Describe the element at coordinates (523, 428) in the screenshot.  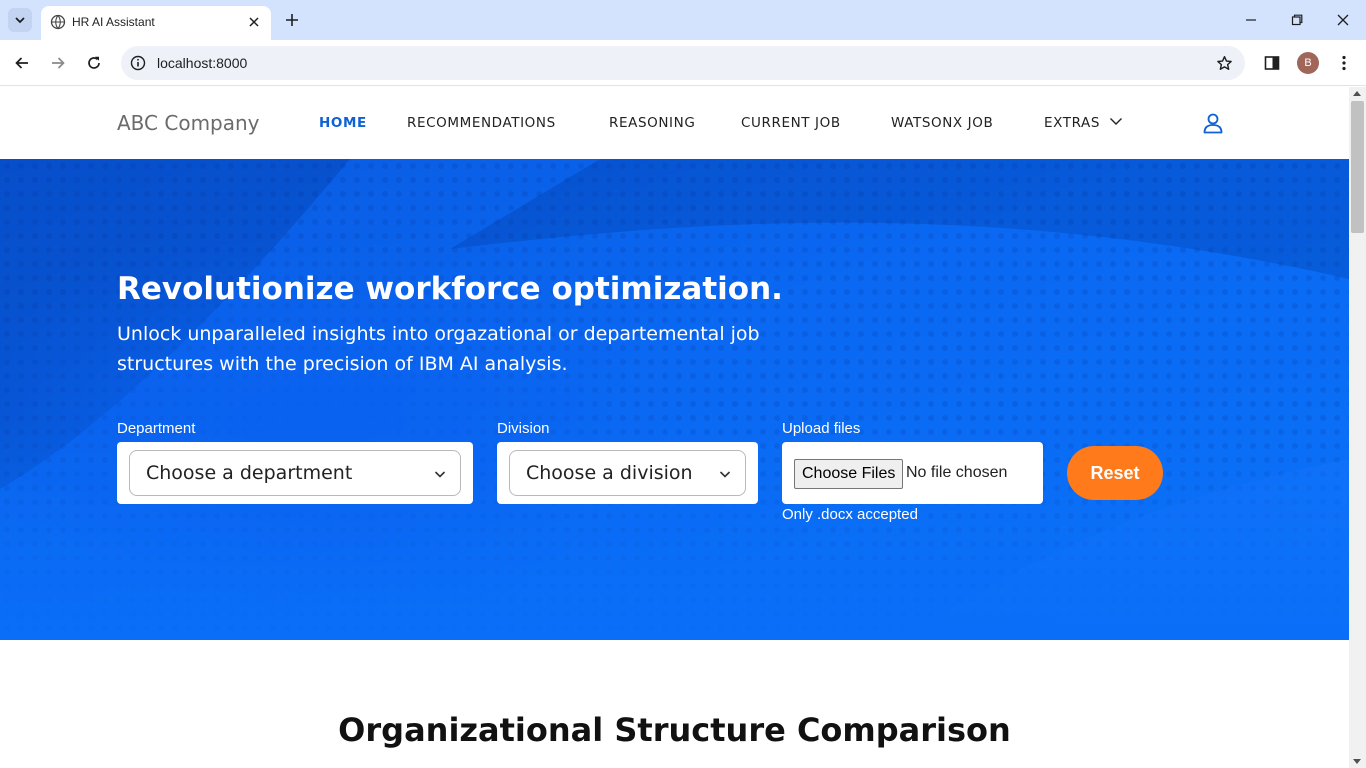
I see `division-label: Division` at that location.